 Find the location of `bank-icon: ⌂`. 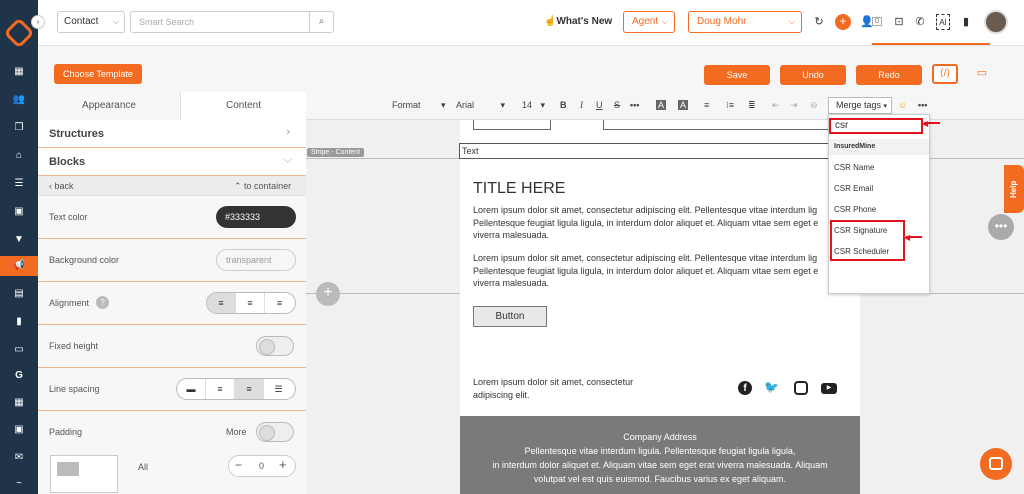

bank-icon: ⌂ is located at coordinates (19, 156).